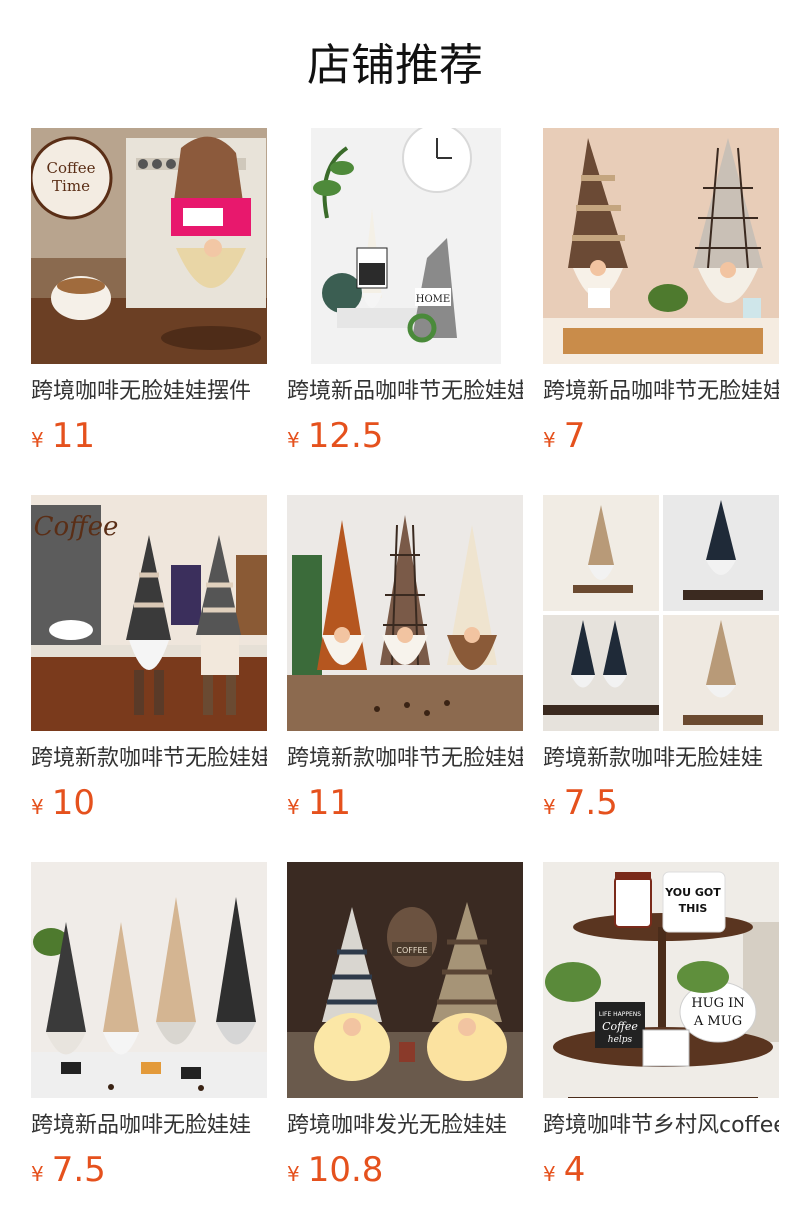  What do you see at coordinates (71, 186) in the screenshot?
I see `badge-text: Time` at bounding box center [71, 186].